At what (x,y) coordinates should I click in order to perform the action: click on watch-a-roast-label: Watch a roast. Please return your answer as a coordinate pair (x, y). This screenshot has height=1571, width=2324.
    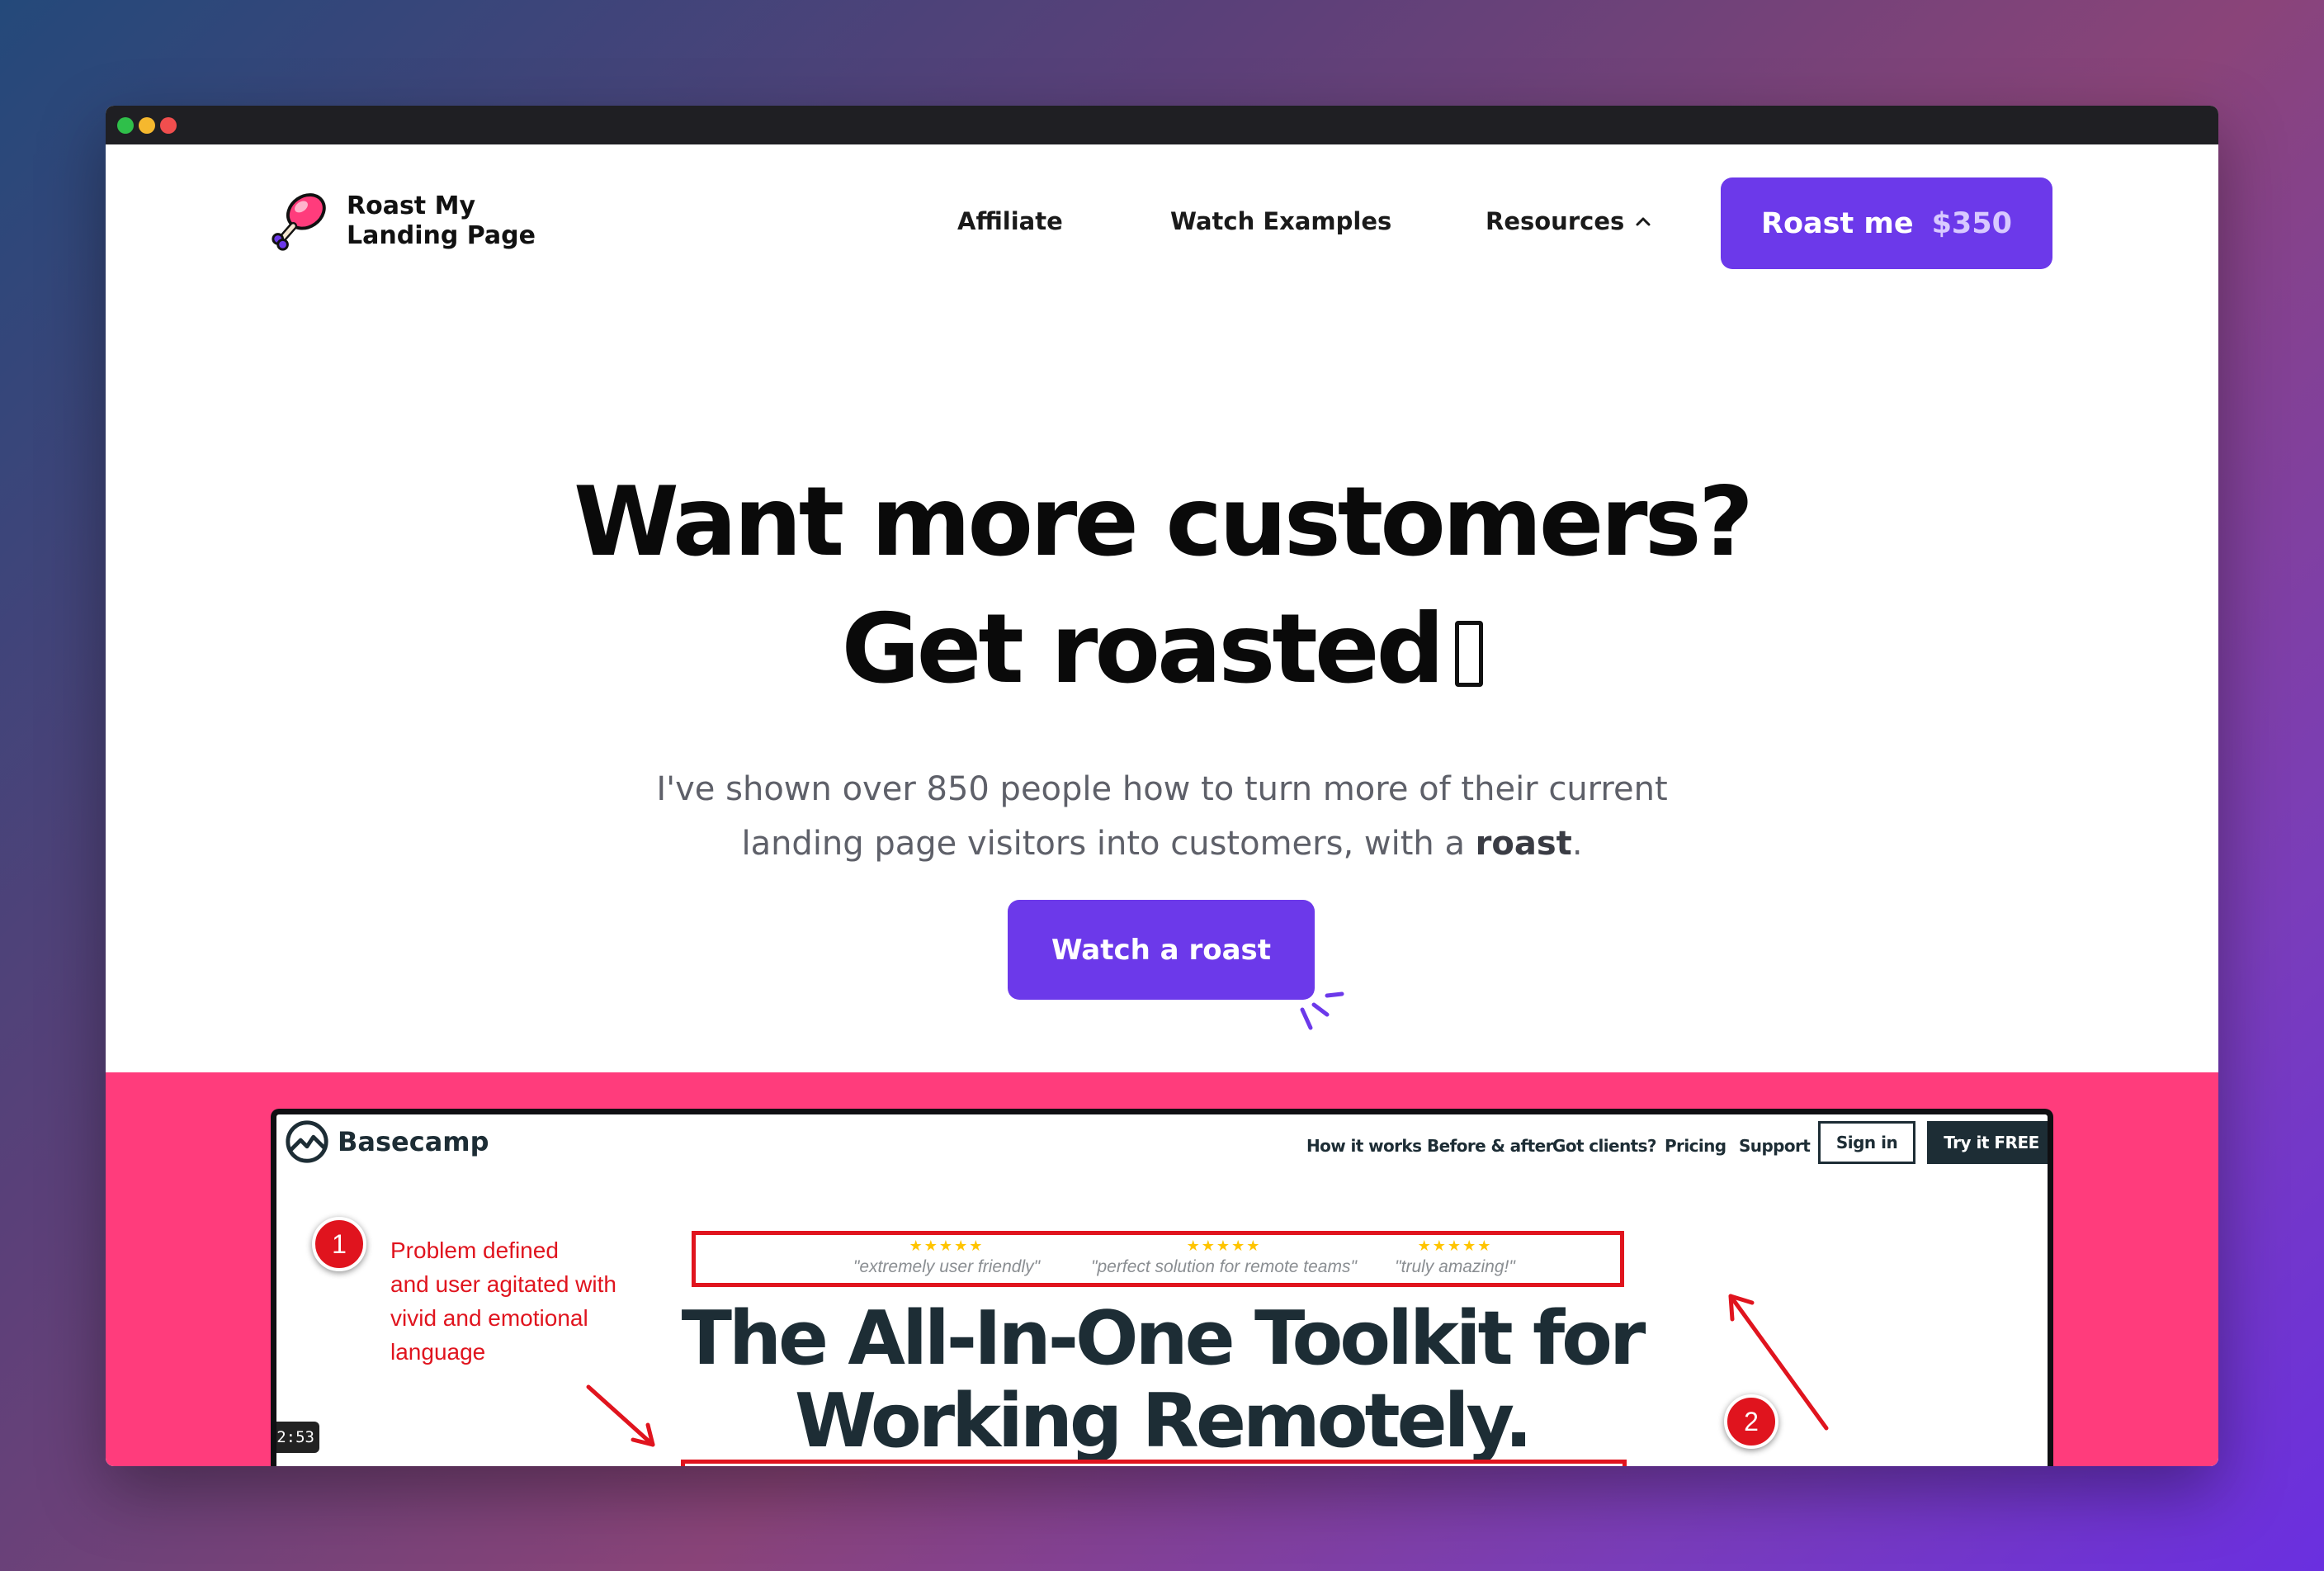
    Looking at the image, I should click on (1161, 950).